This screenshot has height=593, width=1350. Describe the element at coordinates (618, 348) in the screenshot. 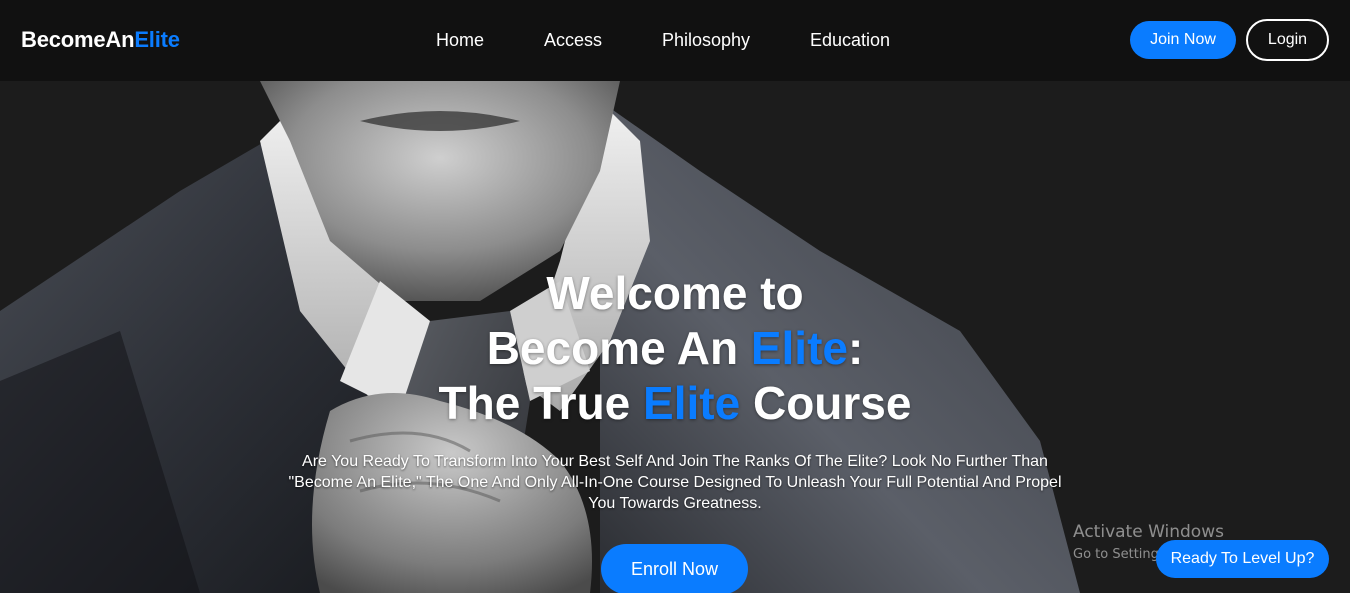

I see `hero-line2-text: Become An` at that location.